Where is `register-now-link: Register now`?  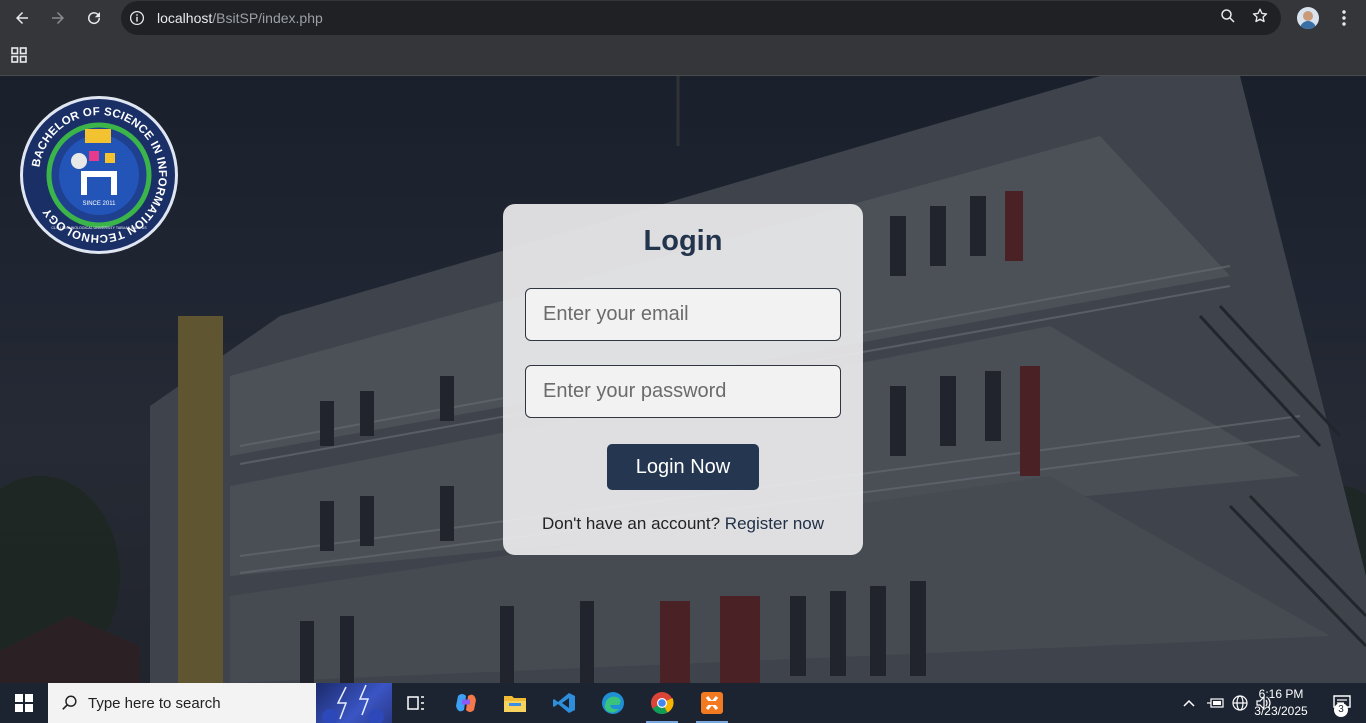
register-now-link: Register now is located at coordinates (774, 523).